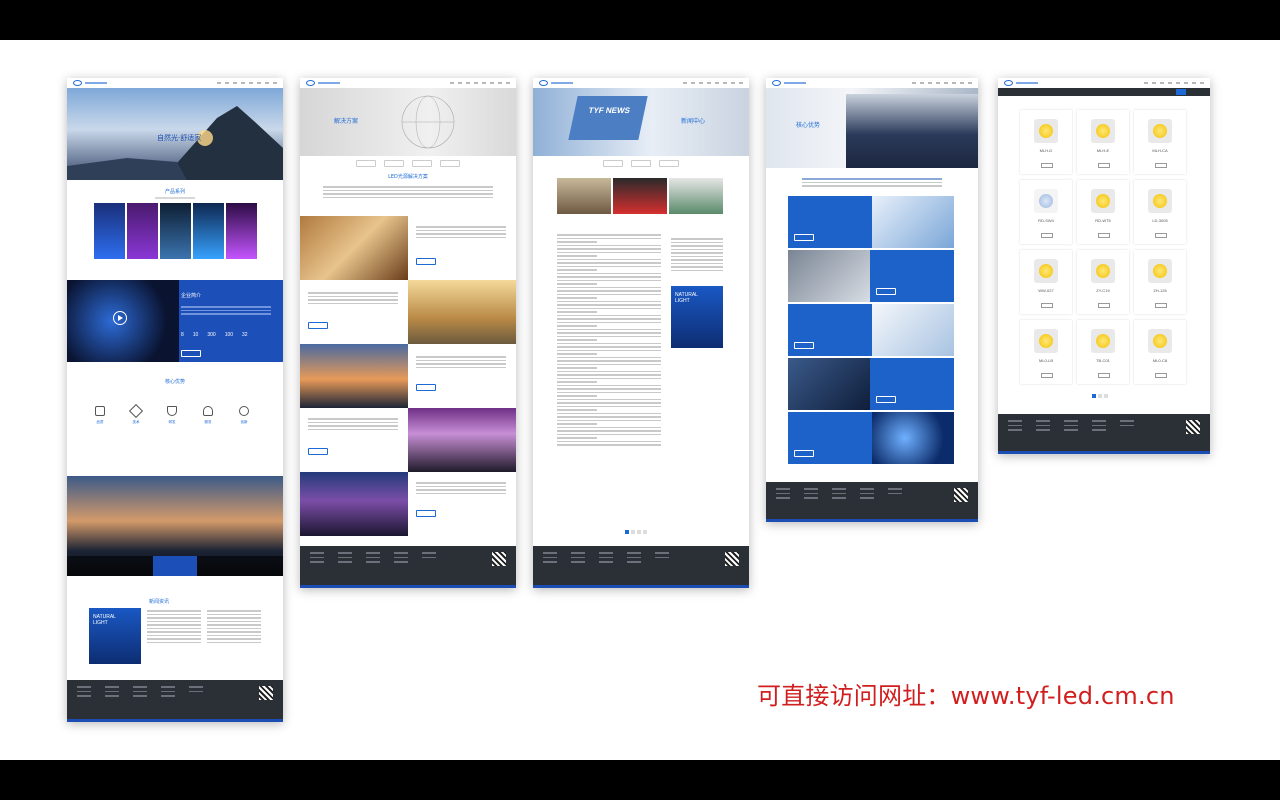 The height and width of the screenshot is (800, 1280). I want to click on product-category-grid, so click(175, 231).